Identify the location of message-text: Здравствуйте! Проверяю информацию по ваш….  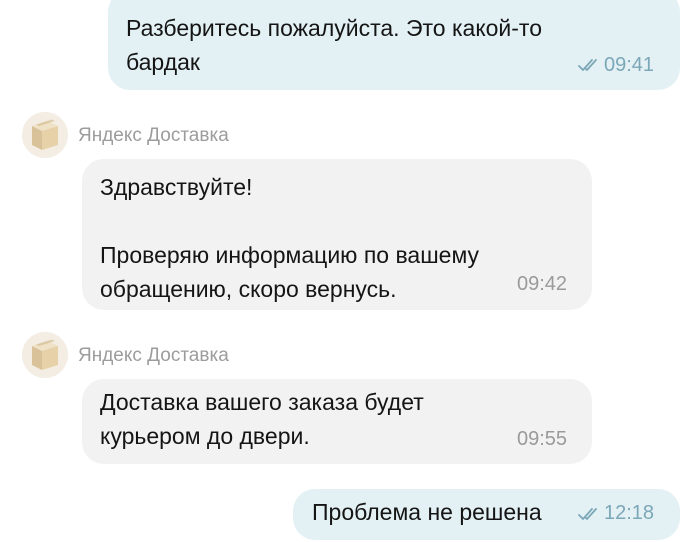
(290, 238).